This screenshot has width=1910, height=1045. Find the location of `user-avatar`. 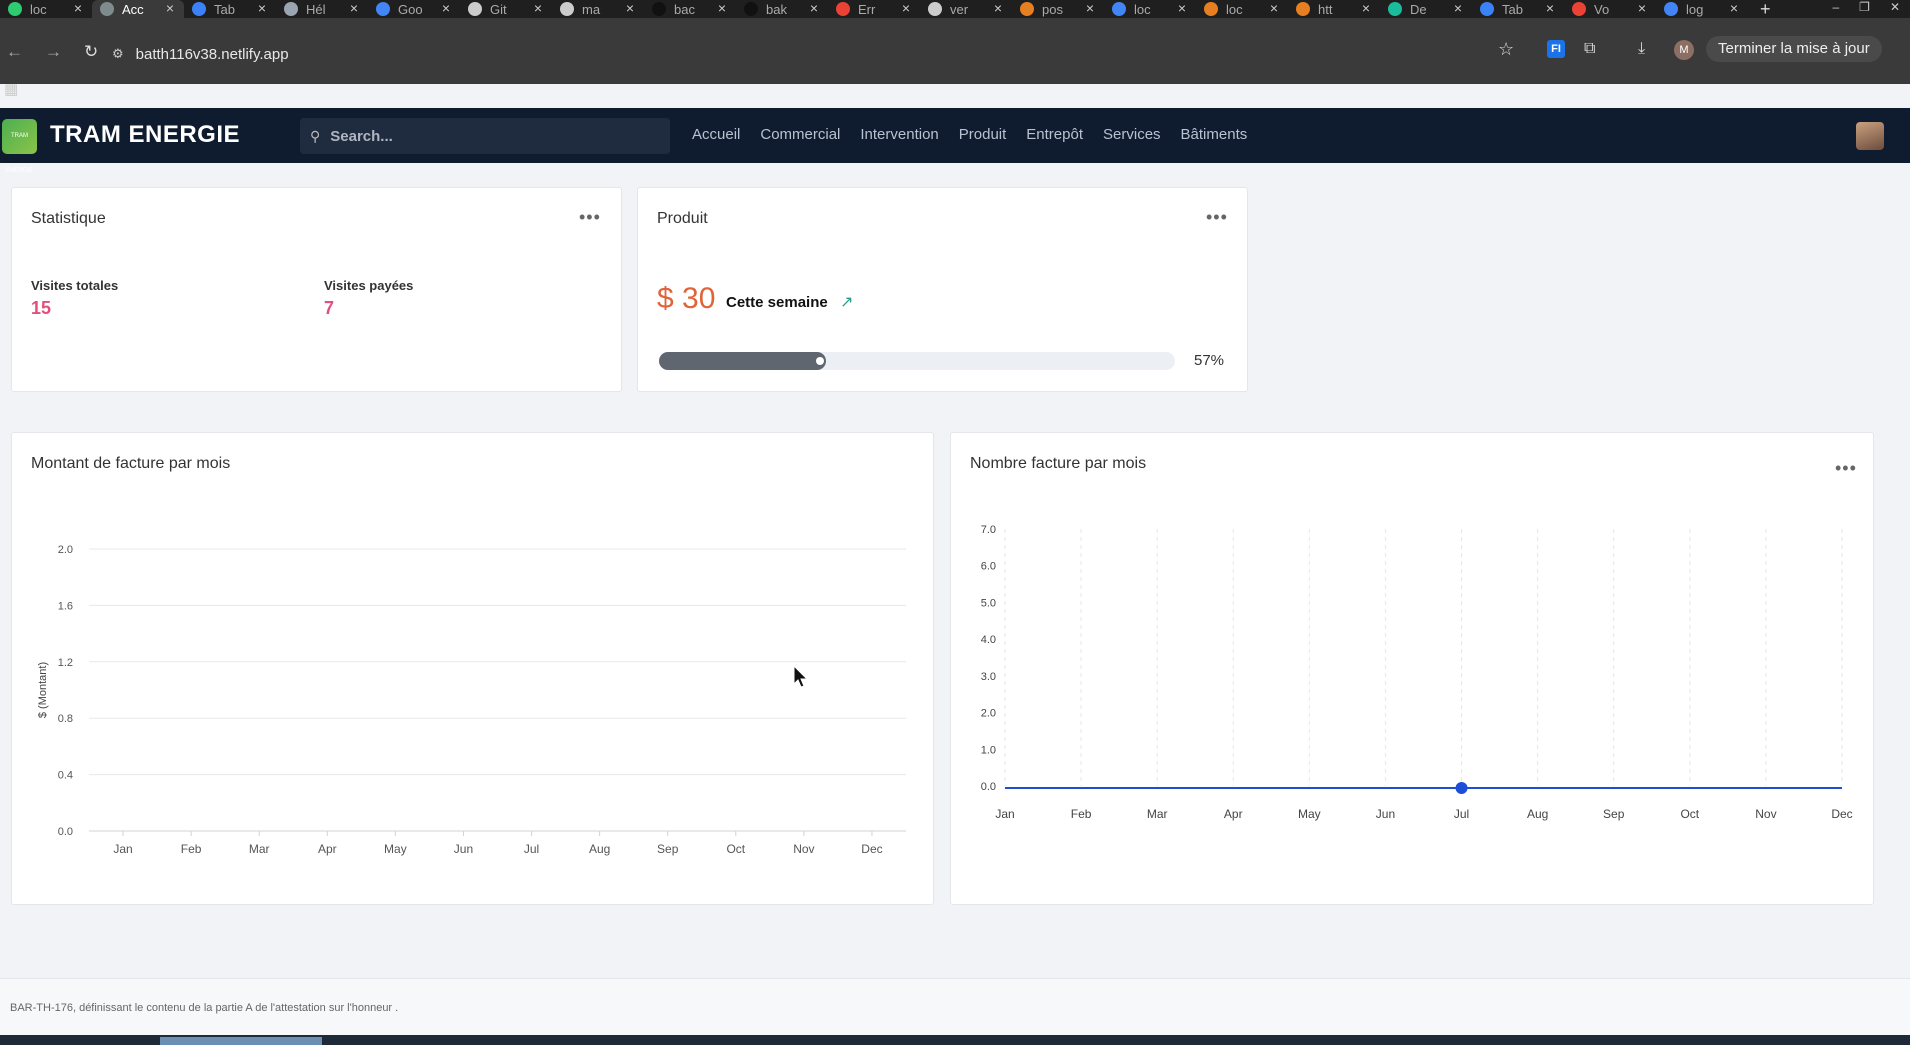

user-avatar is located at coordinates (1870, 136).